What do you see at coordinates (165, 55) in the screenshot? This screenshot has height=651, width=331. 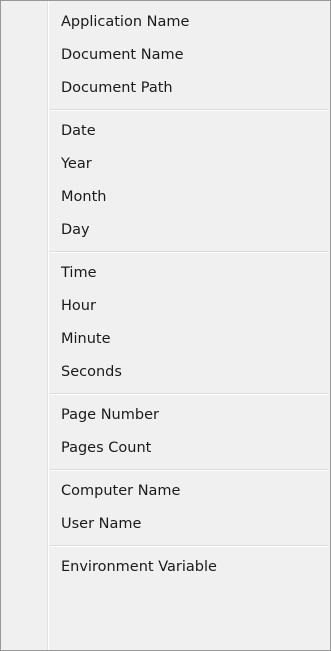 I see `menu-item-document-name: Document Name` at bounding box center [165, 55].